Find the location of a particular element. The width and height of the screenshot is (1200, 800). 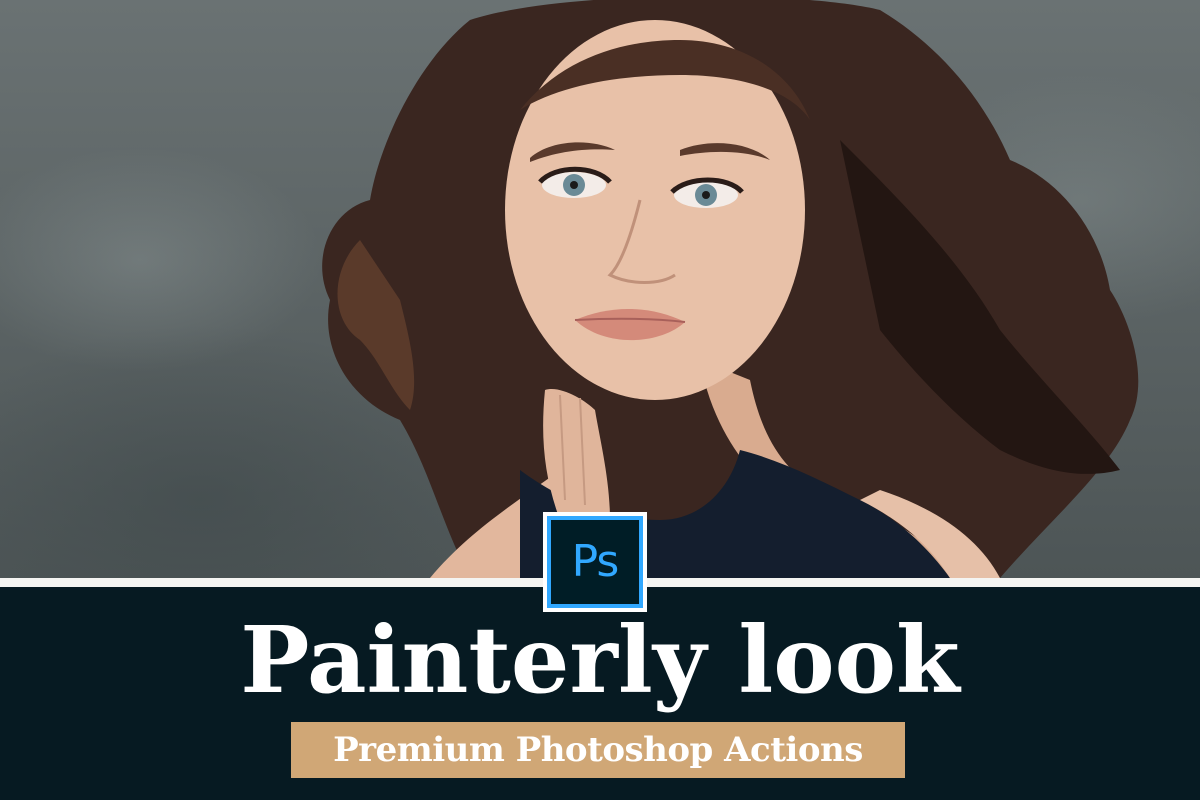

photoshop-logo-inner: Ps is located at coordinates (595, 562).